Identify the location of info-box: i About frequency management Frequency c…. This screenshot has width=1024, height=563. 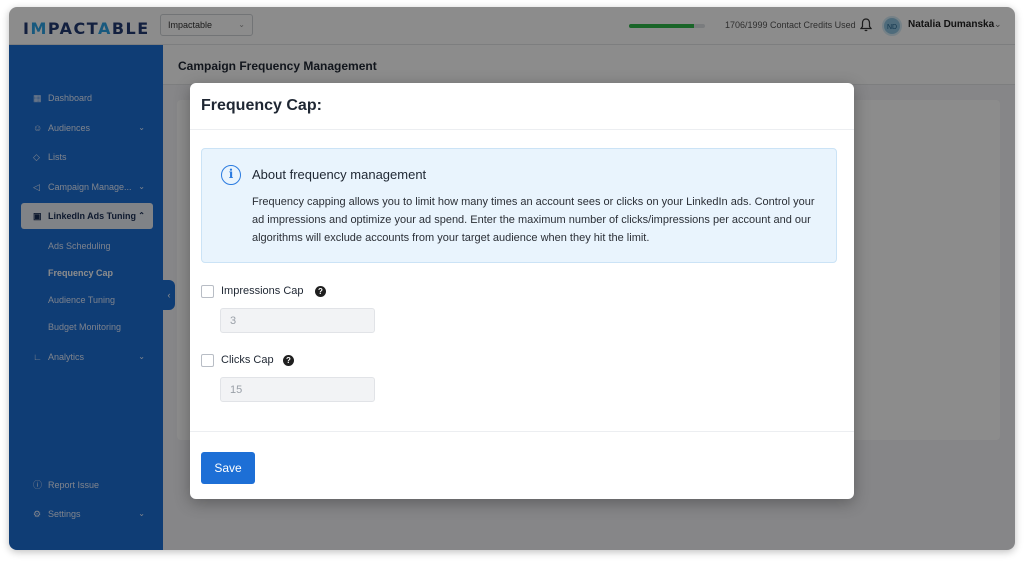
(519, 205).